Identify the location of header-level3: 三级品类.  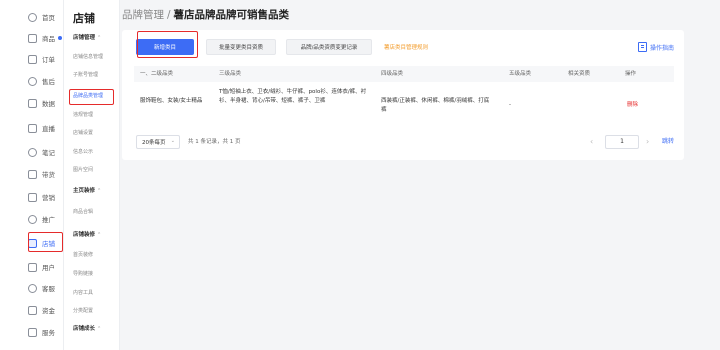
(230, 74).